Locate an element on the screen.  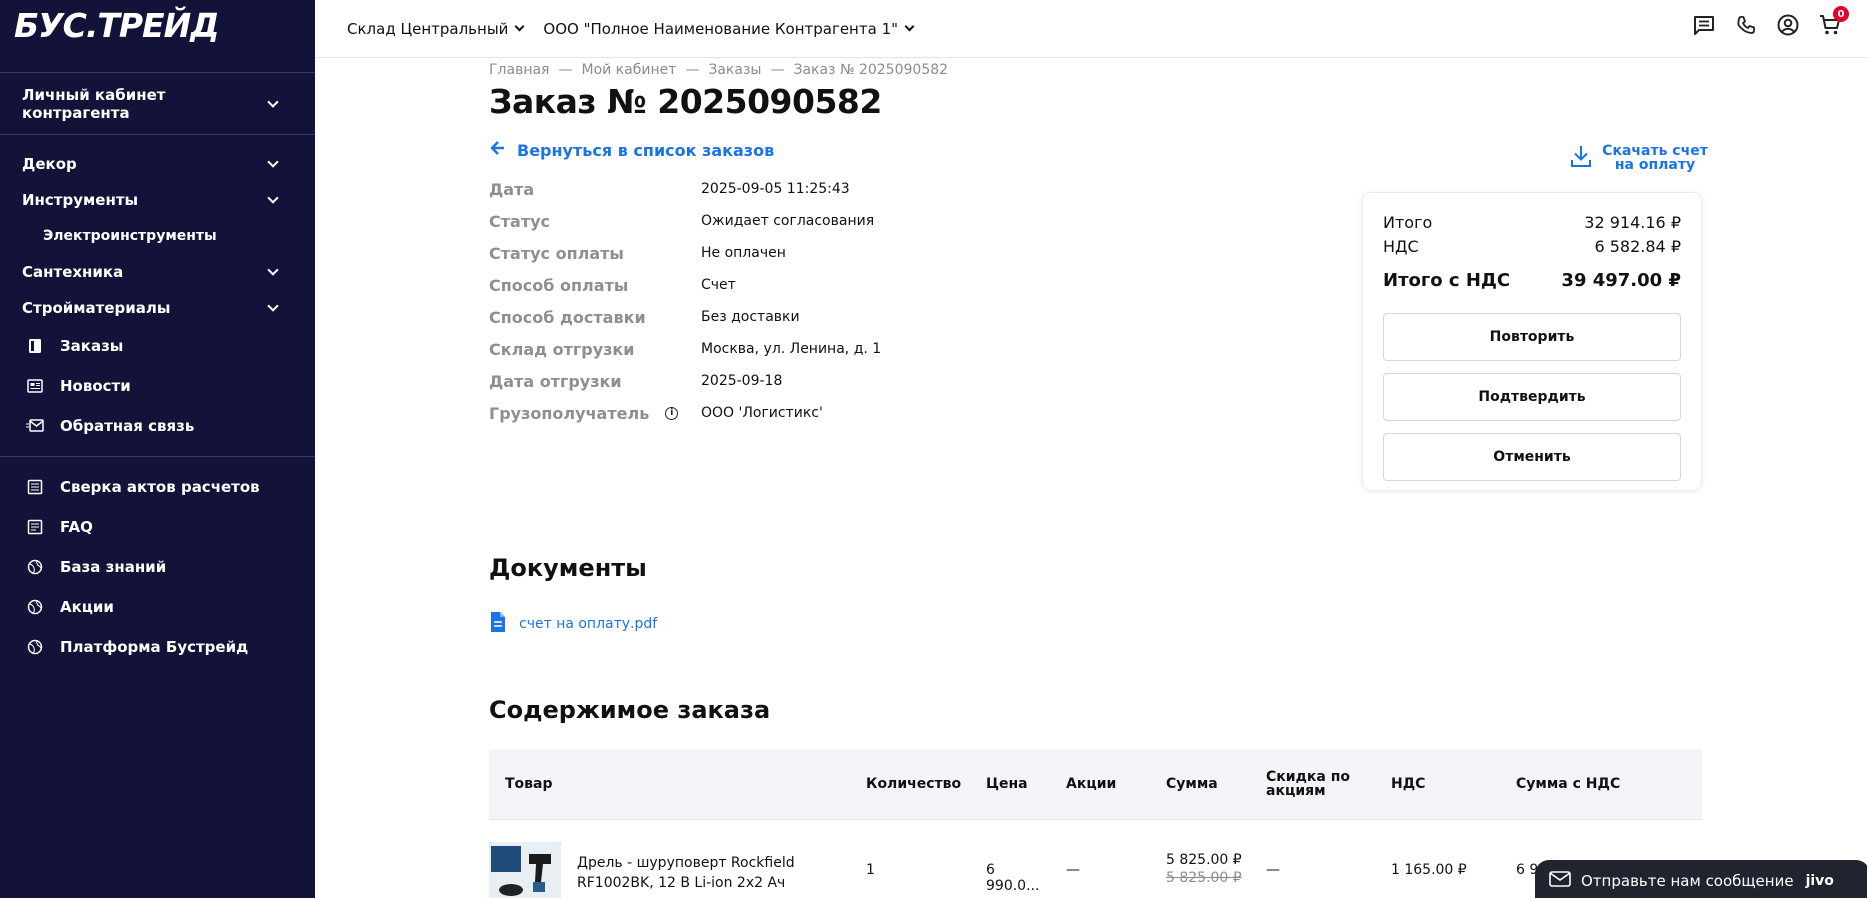
sidebar-item-feedback: Обратная связь is located at coordinates (157, 426).